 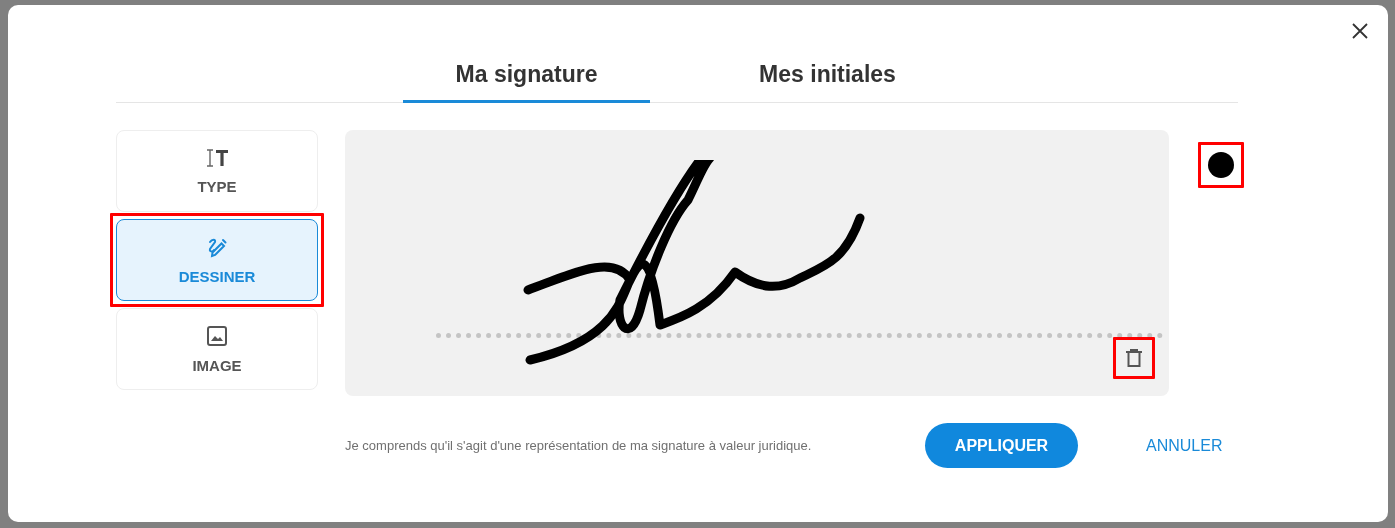 What do you see at coordinates (1184, 445) in the screenshot?
I see `cancel-button: ANNULER` at bounding box center [1184, 445].